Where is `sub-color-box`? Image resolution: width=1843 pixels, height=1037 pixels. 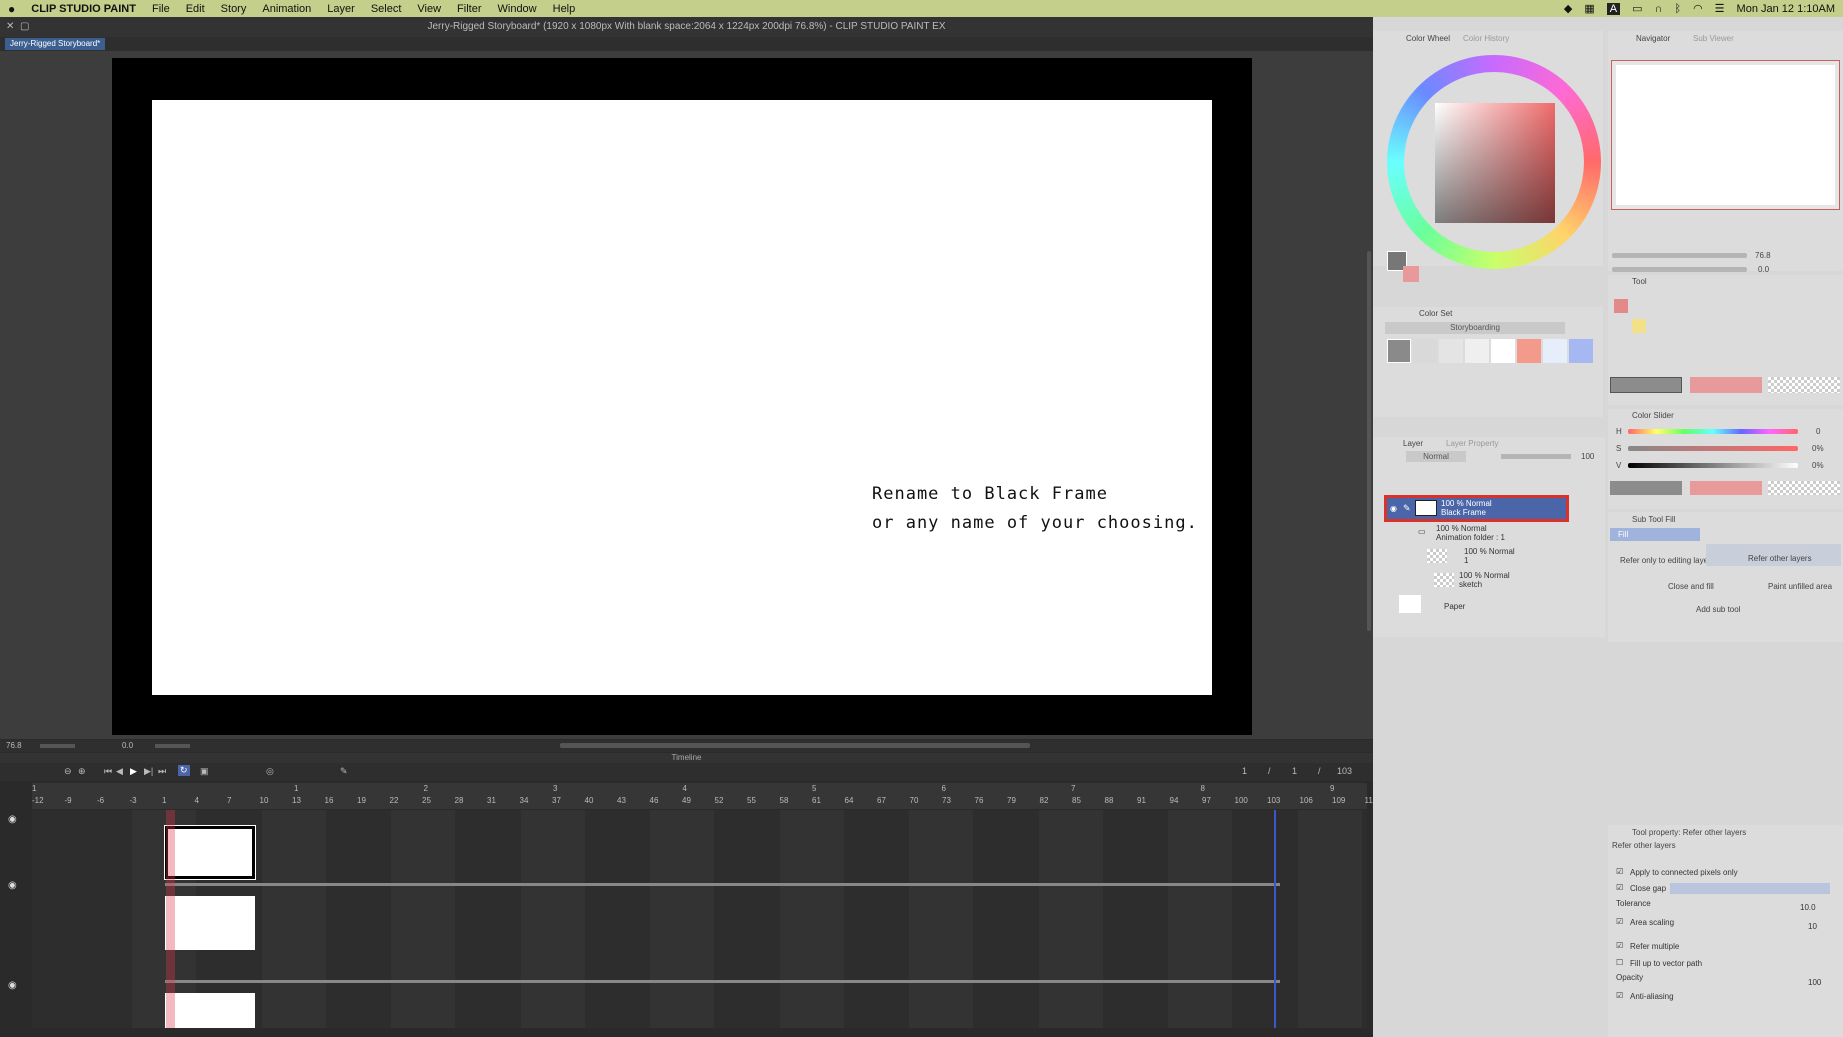 sub-color-box is located at coordinates (1726, 385).